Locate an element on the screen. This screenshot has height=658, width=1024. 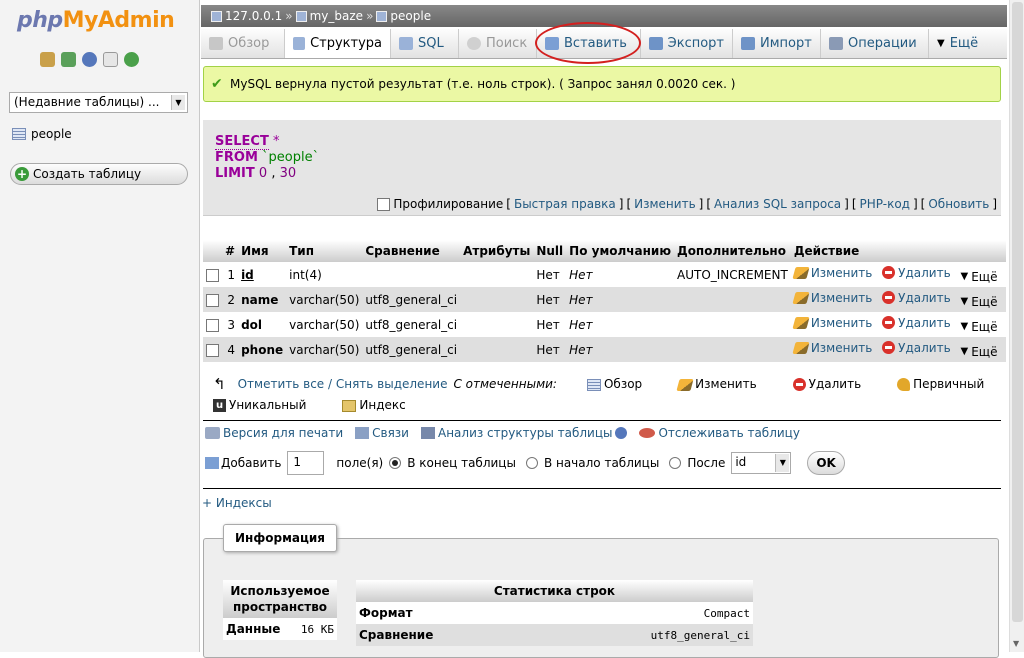
bulk-primary-button: Первичный is located at coordinates (940, 384).